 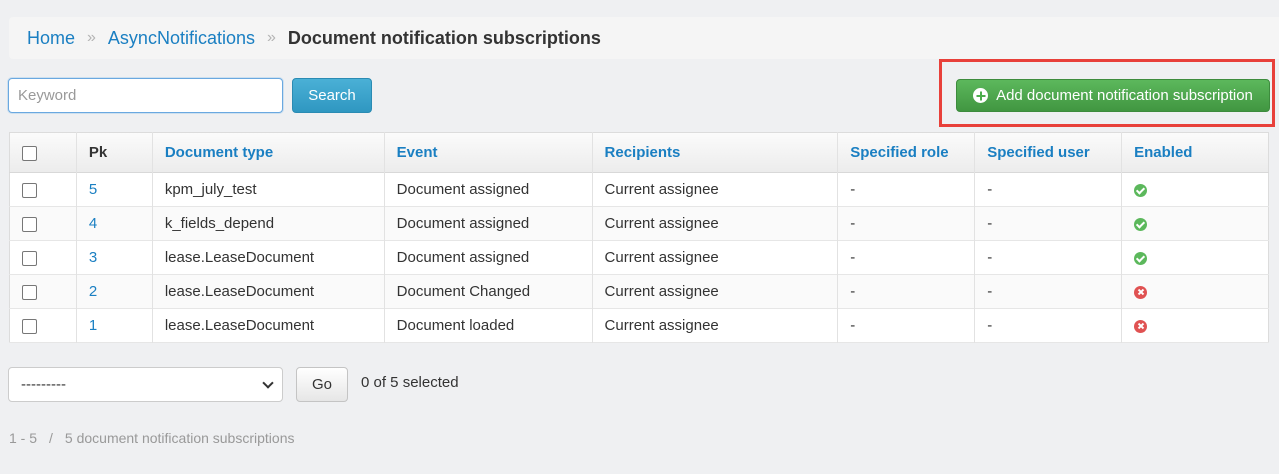 What do you see at coordinates (29, 153) in the screenshot?
I see `select-all-checkbox` at bounding box center [29, 153].